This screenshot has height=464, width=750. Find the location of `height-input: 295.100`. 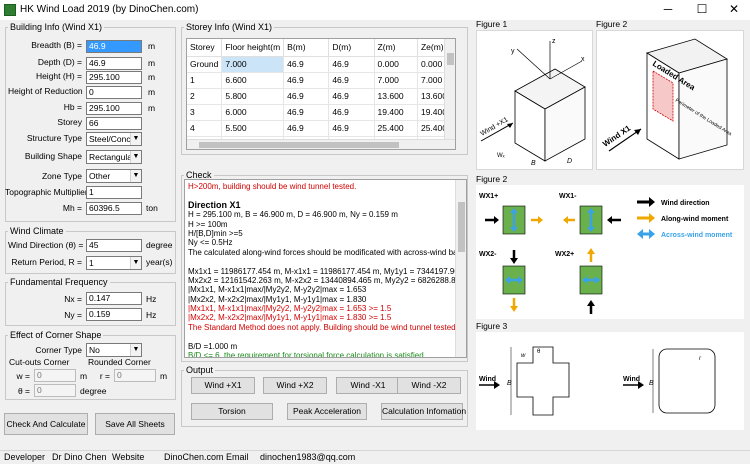

height-input: 295.100 is located at coordinates (114, 77).